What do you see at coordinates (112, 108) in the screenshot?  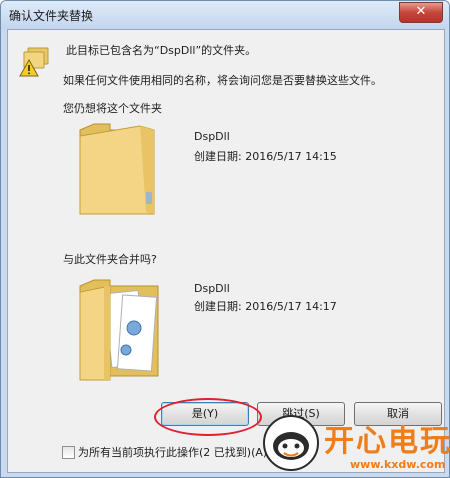 I see `keep-prompt: 您仍想将这个文件夹` at bounding box center [112, 108].